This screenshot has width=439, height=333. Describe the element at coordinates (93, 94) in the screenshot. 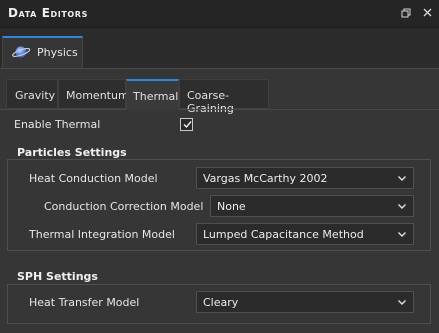

I see `tab-momentum: Momentum` at that location.